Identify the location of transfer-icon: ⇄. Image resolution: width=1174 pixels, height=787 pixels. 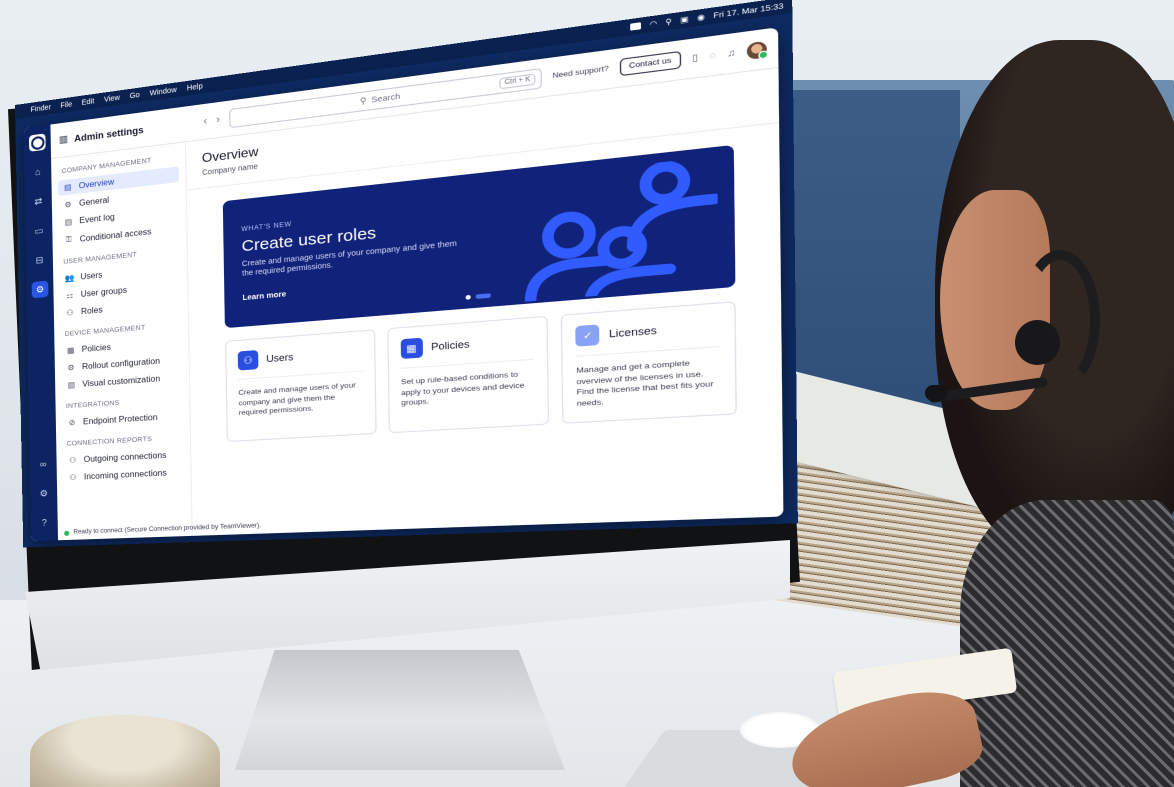
(38, 201).